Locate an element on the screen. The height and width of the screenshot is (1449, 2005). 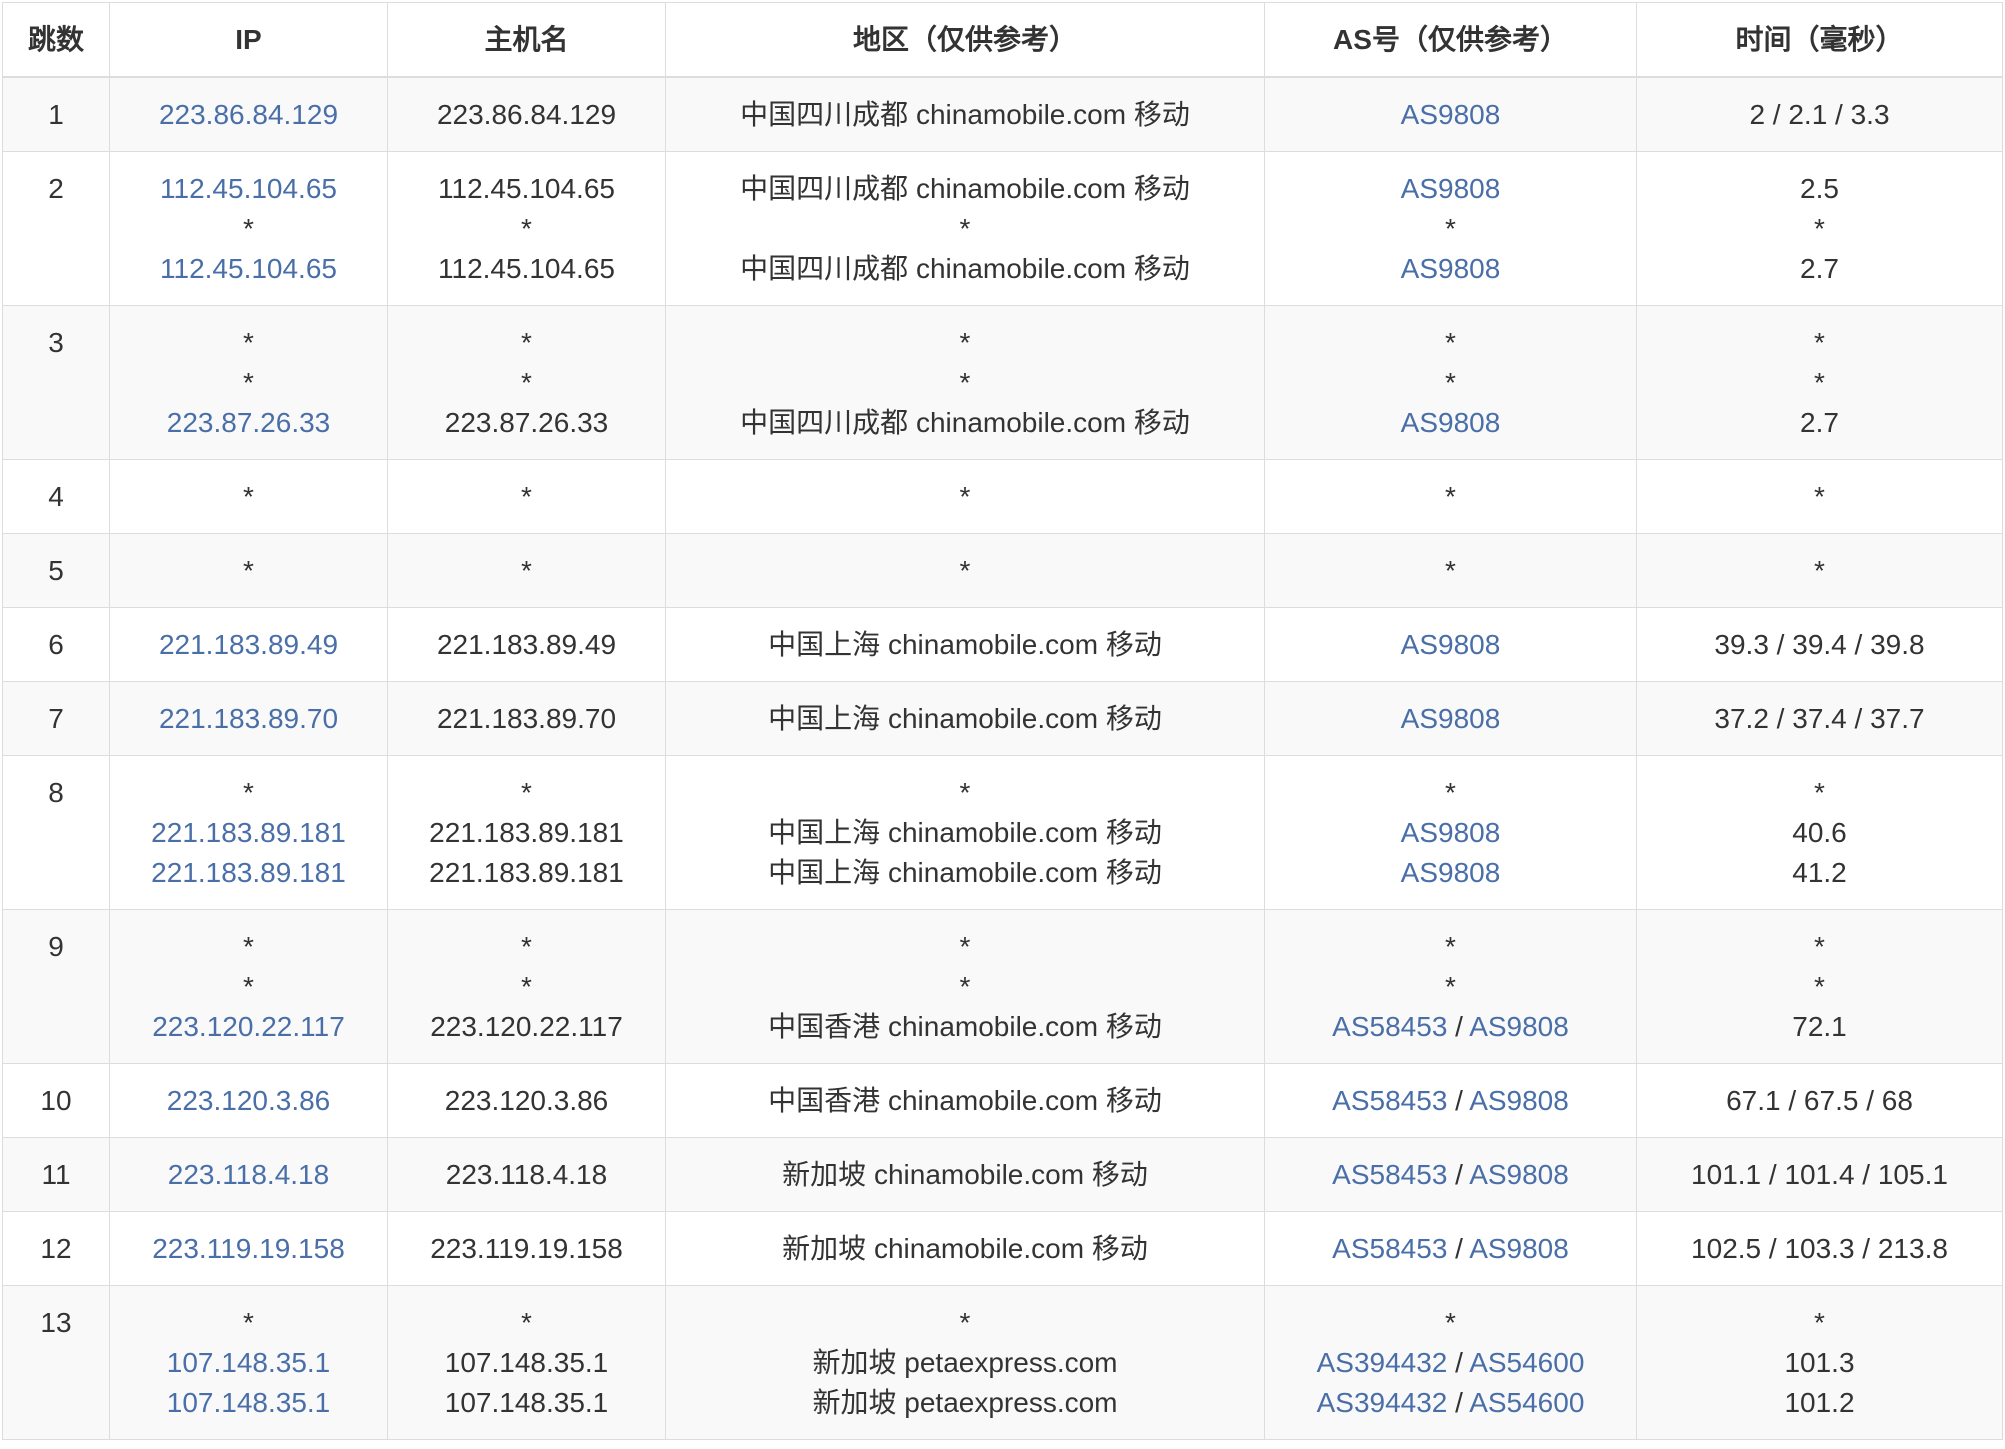
time-text: 2.5 is located at coordinates (1819, 188).